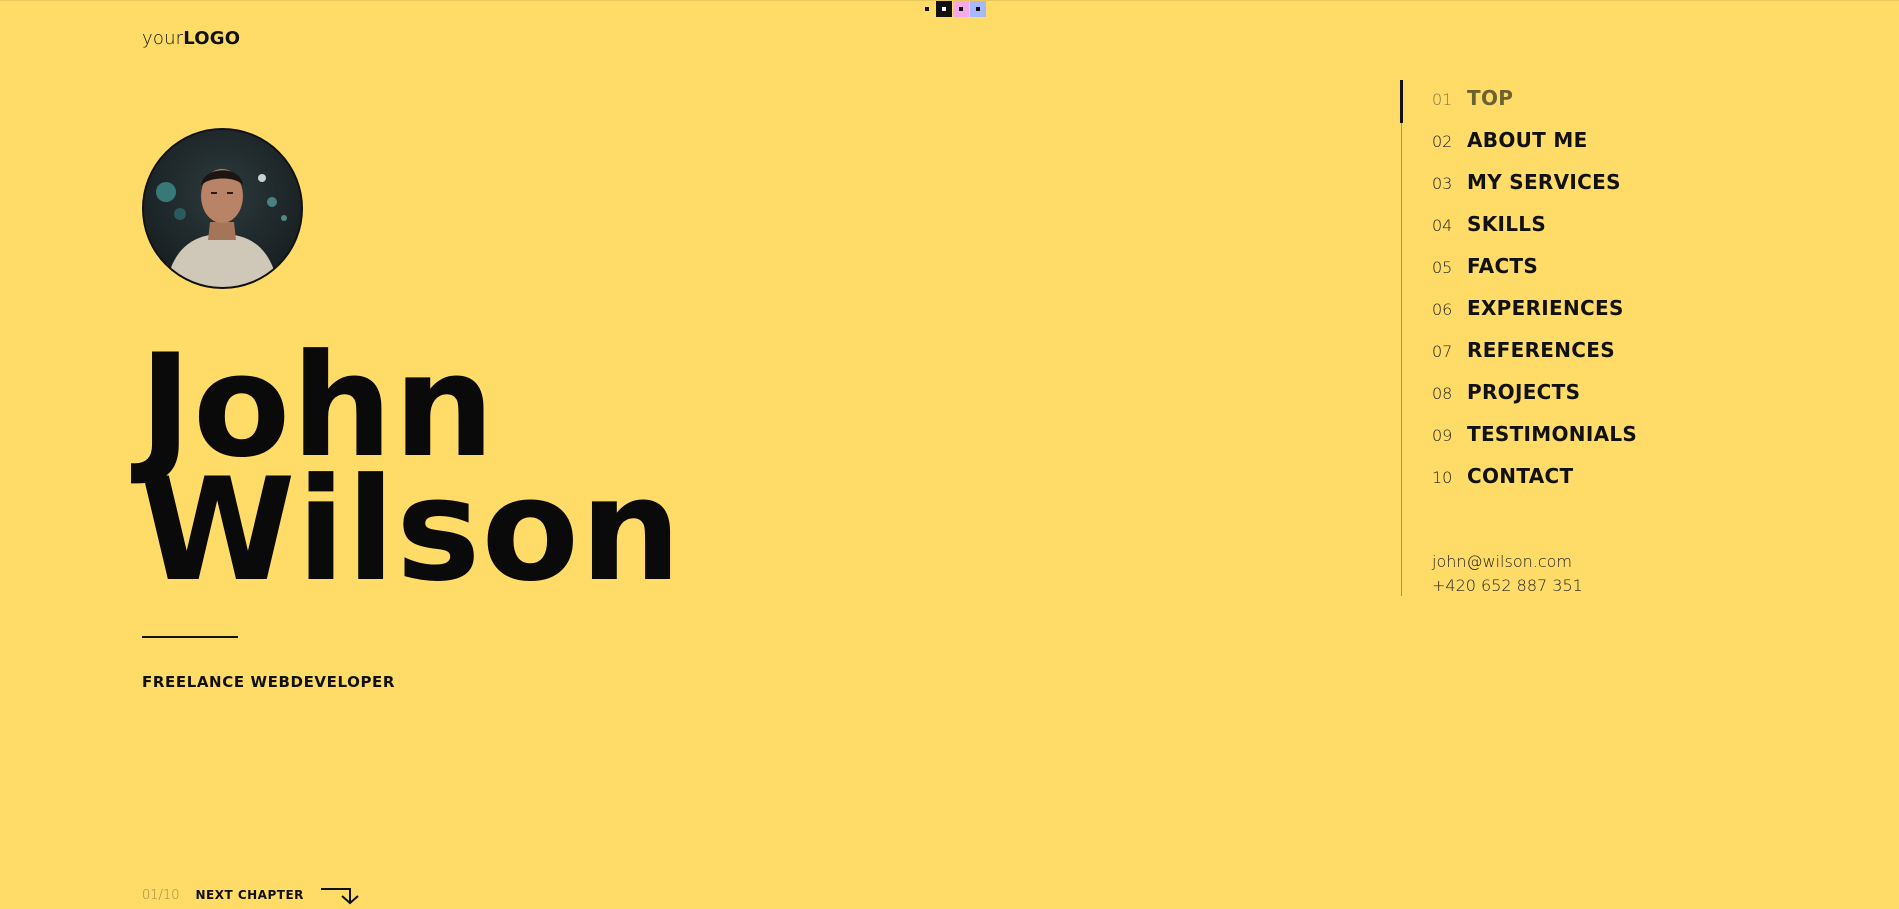 Image resolution: width=1899 pixels, height=909 pixels. Describe the element at coordinates (978, 9) in the screenshot. I see `blue-swatch` at that location.